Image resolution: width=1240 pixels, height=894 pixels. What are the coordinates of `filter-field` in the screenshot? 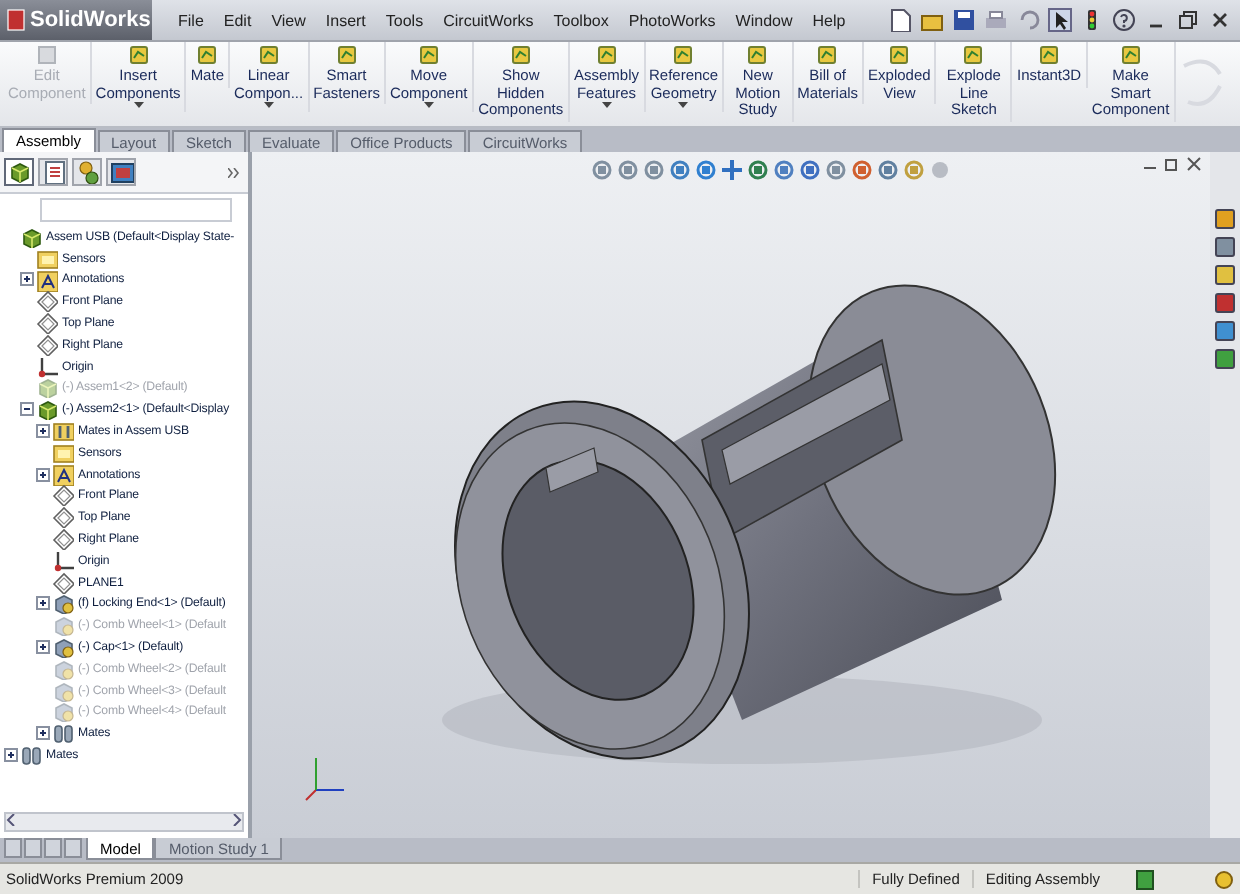 It's located at (136, 210).